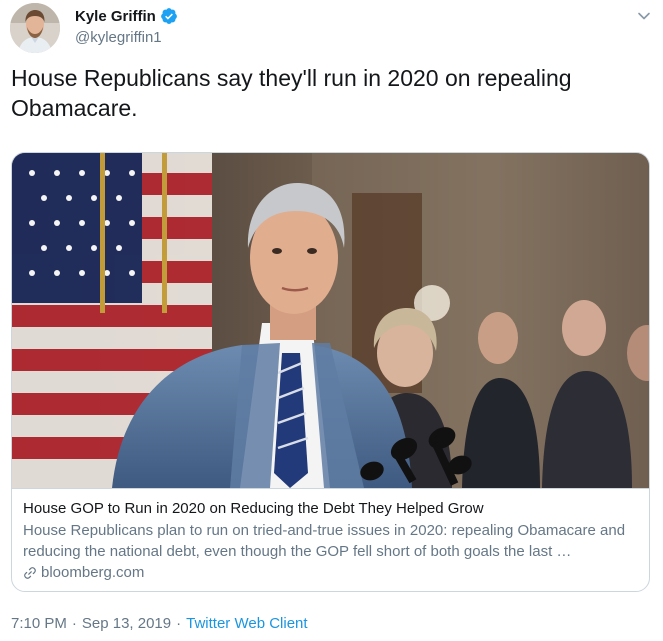 The image size is (663, 641). Describe the element at coordinates (39, 623) in the screenshot. I see `tweet-time: 7:10 PM` at that location.